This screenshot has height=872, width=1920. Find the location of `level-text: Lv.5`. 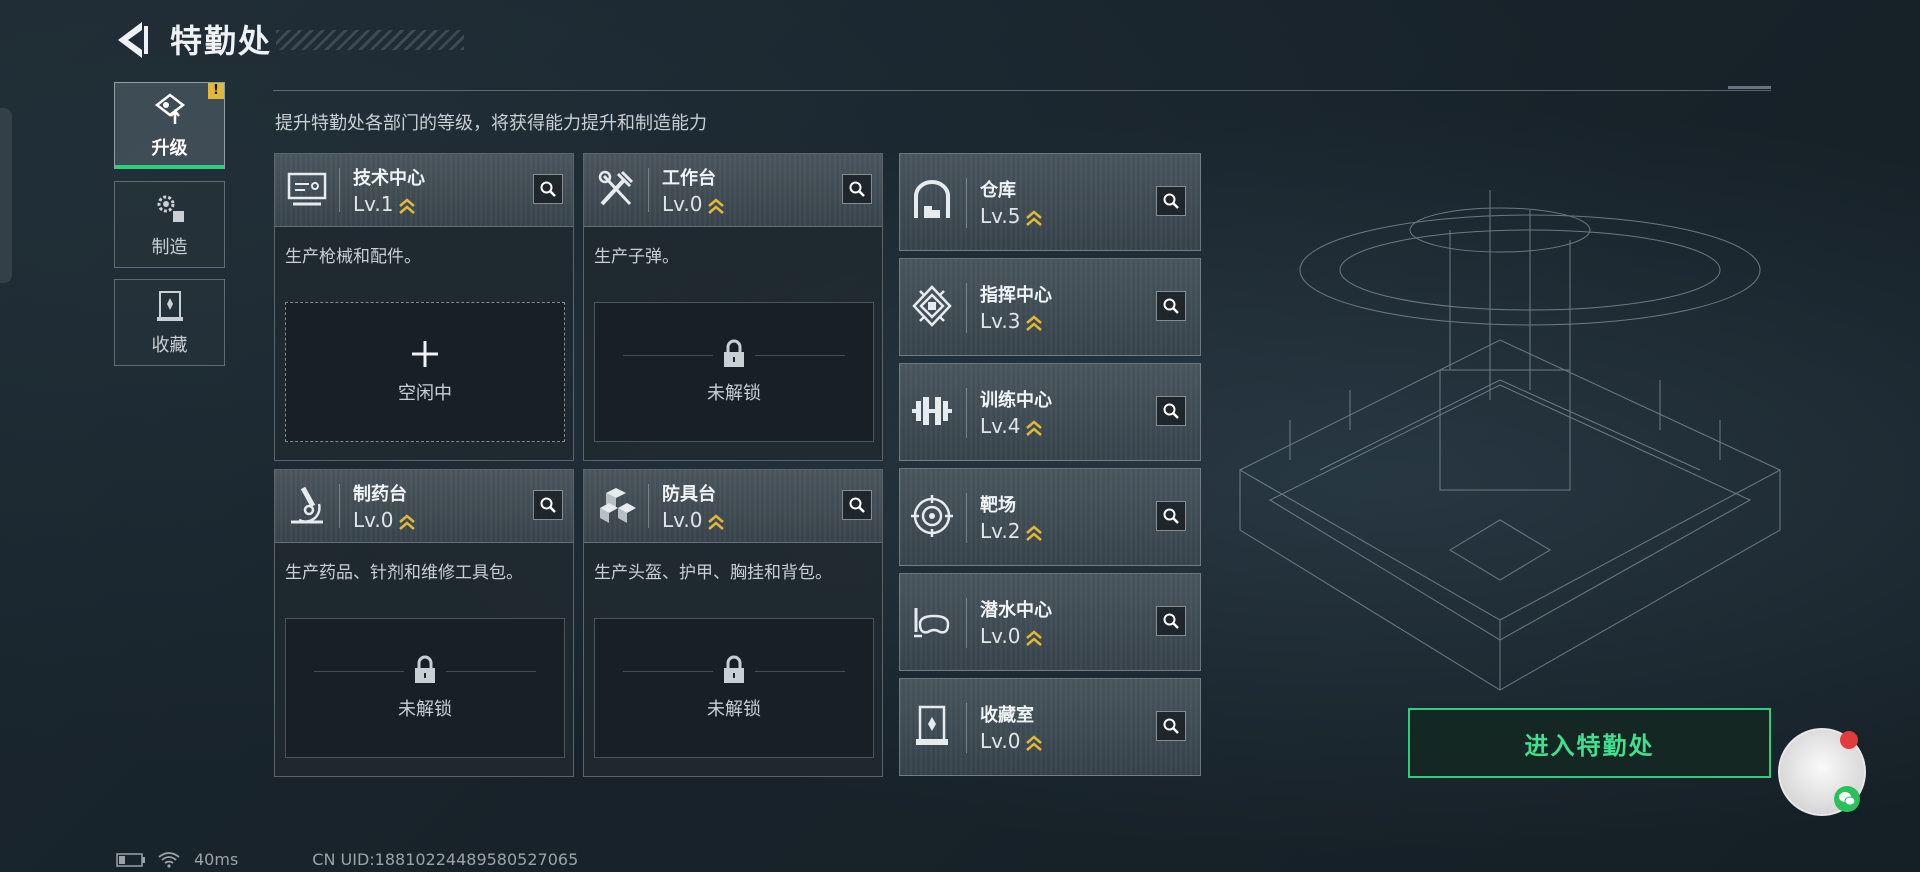

level-text: Lv.5 is located at coordinates (1000, 216).